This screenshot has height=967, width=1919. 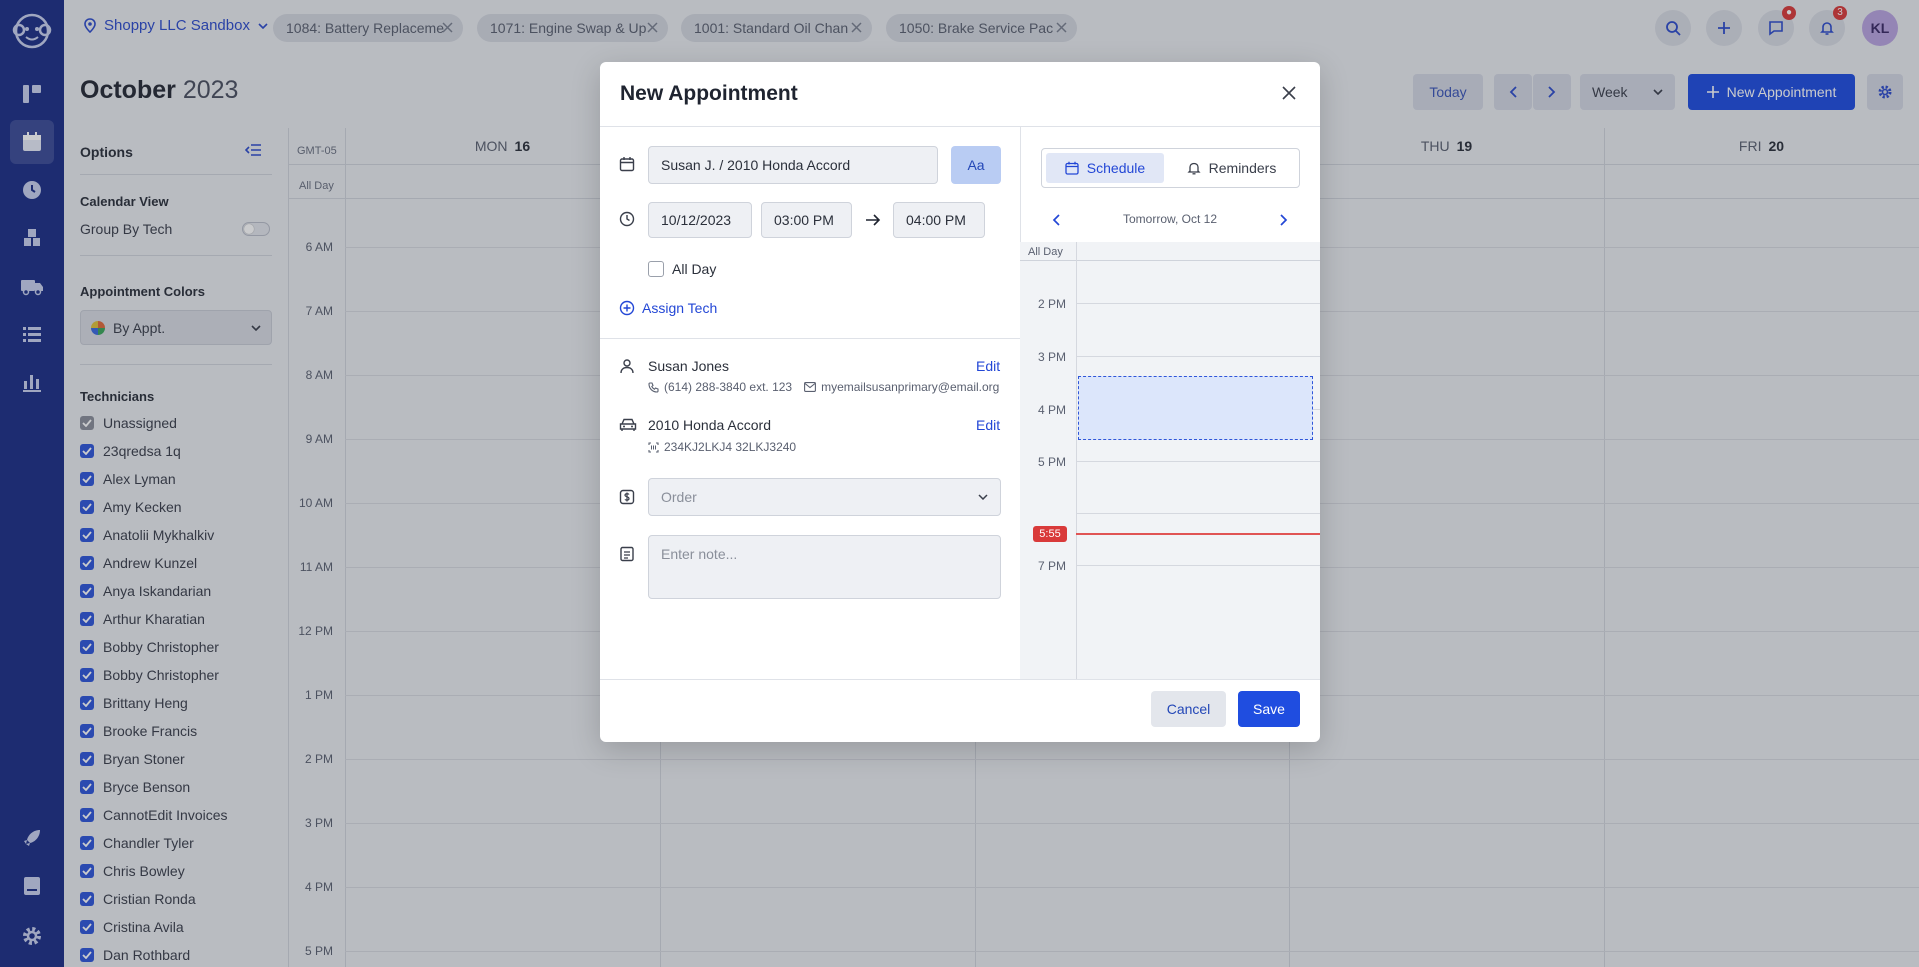 I want to click on customer-email: myemailsusanprimary@email.org, so click(x=910, y=387).